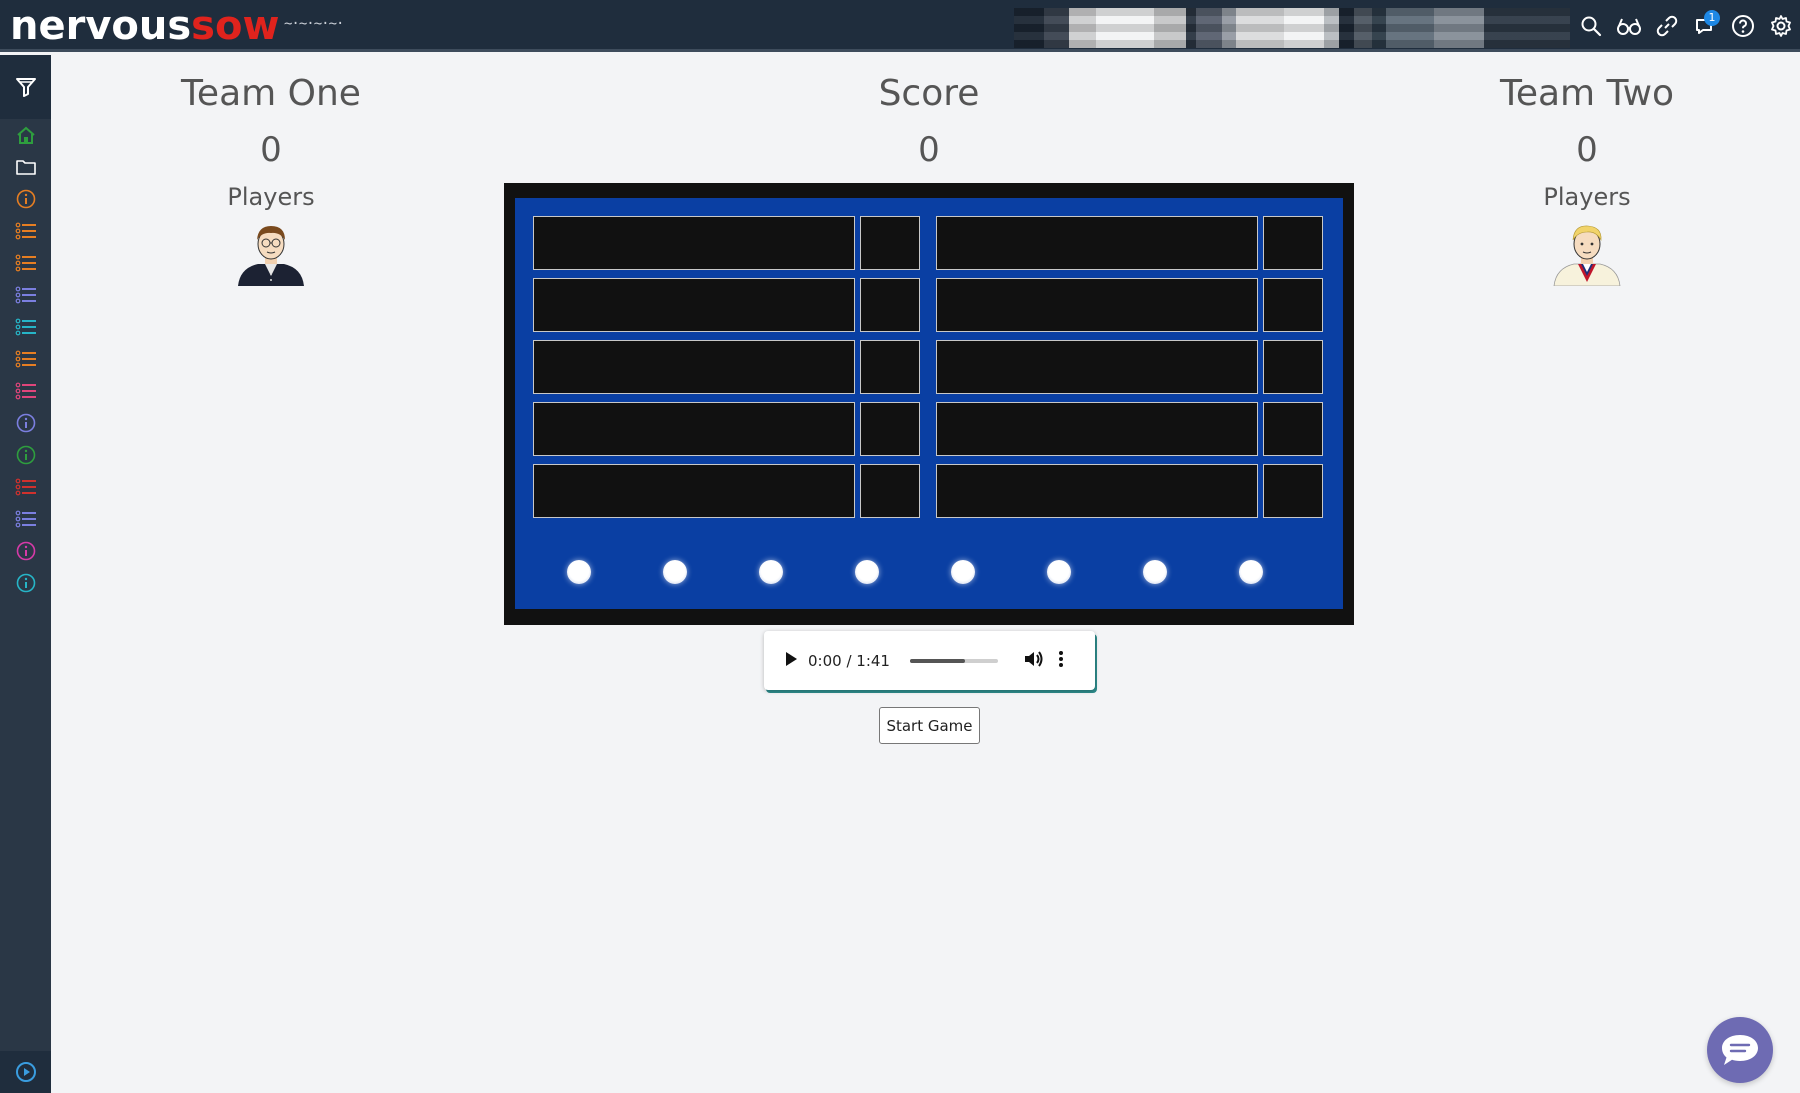  I want to click on score-value: 0, so click(929, 150).